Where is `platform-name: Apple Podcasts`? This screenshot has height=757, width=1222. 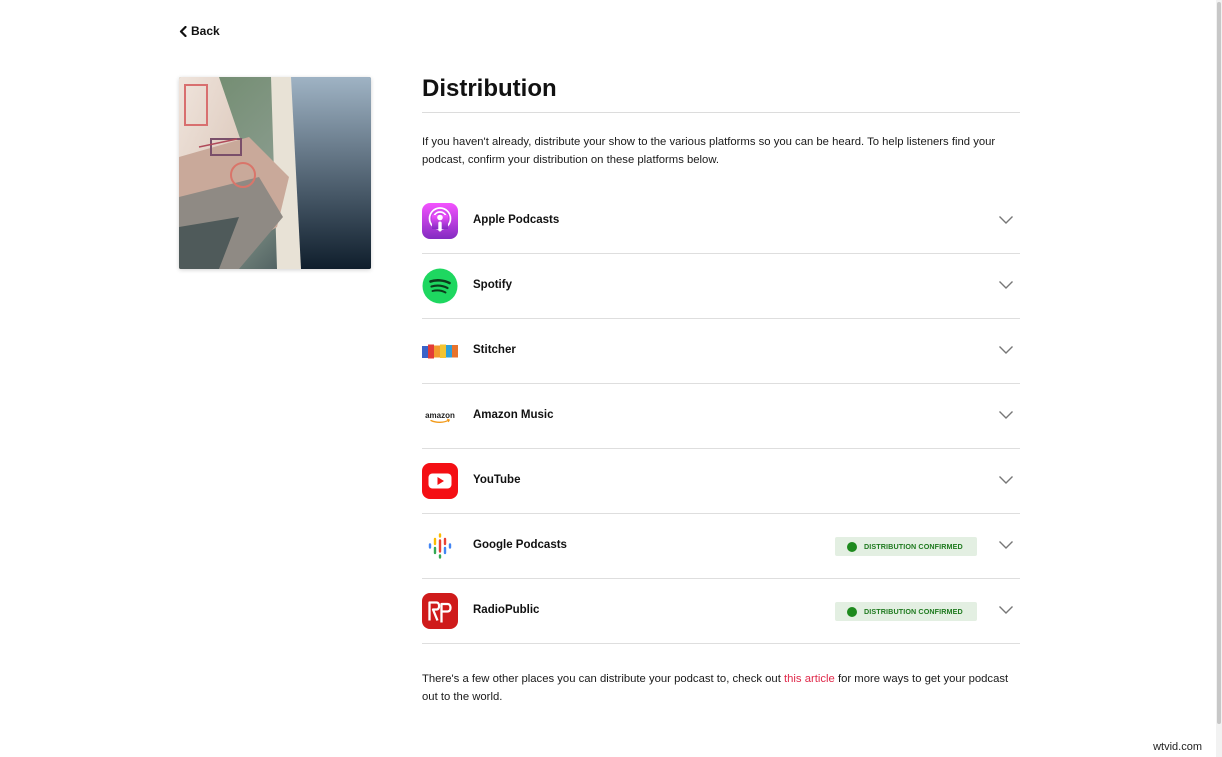 platform-name: Apple Podcasts is located at coordinates (516, 219).